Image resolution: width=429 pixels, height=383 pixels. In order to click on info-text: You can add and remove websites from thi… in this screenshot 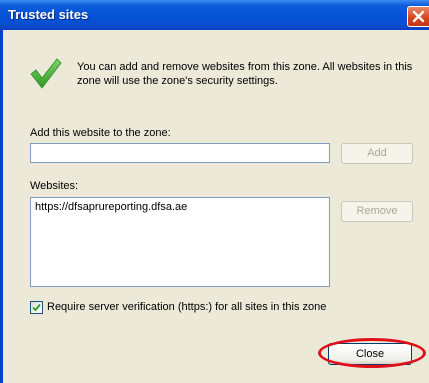, I will do `click(245, 74)`.